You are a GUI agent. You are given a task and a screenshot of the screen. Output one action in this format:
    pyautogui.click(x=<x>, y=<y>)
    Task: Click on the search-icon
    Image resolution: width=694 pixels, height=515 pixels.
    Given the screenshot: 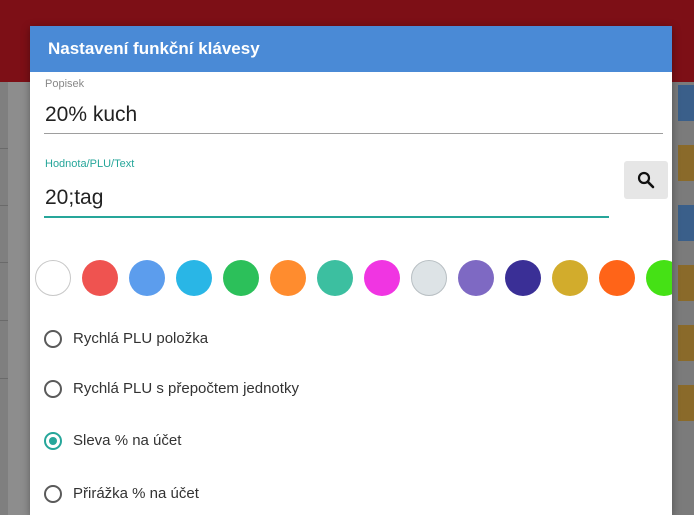 What is the action you would take?
    pyautogui.click(x=646, y=180)
    